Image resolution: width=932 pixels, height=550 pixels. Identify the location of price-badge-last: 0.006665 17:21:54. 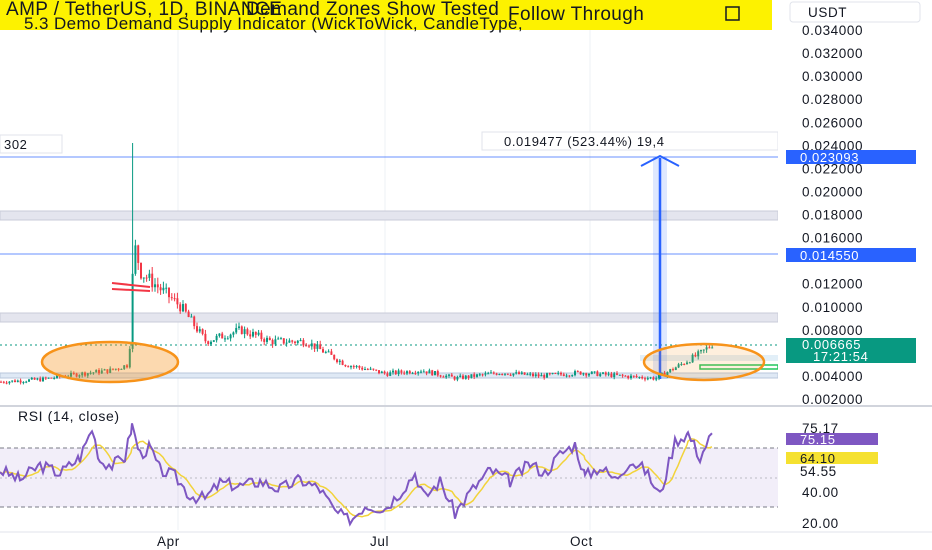
(851, 350).